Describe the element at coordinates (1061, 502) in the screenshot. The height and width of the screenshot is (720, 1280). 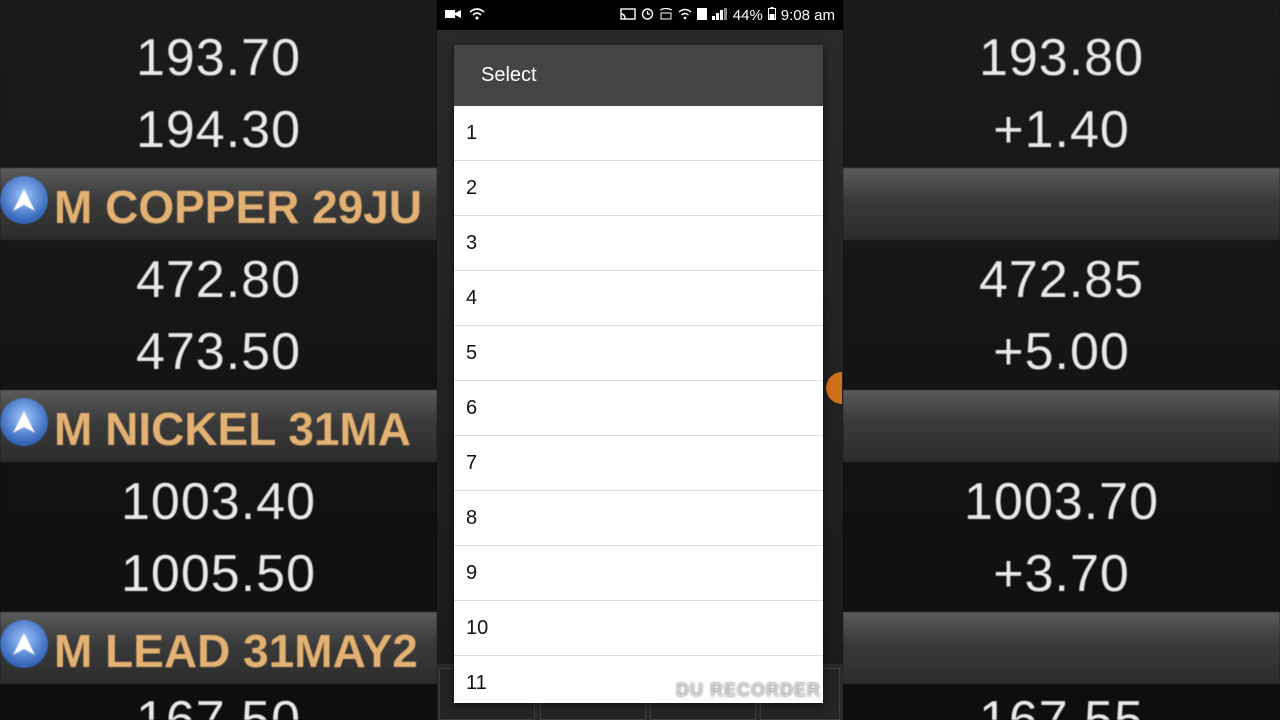
I see `bg-price: 1003.70` at that location.